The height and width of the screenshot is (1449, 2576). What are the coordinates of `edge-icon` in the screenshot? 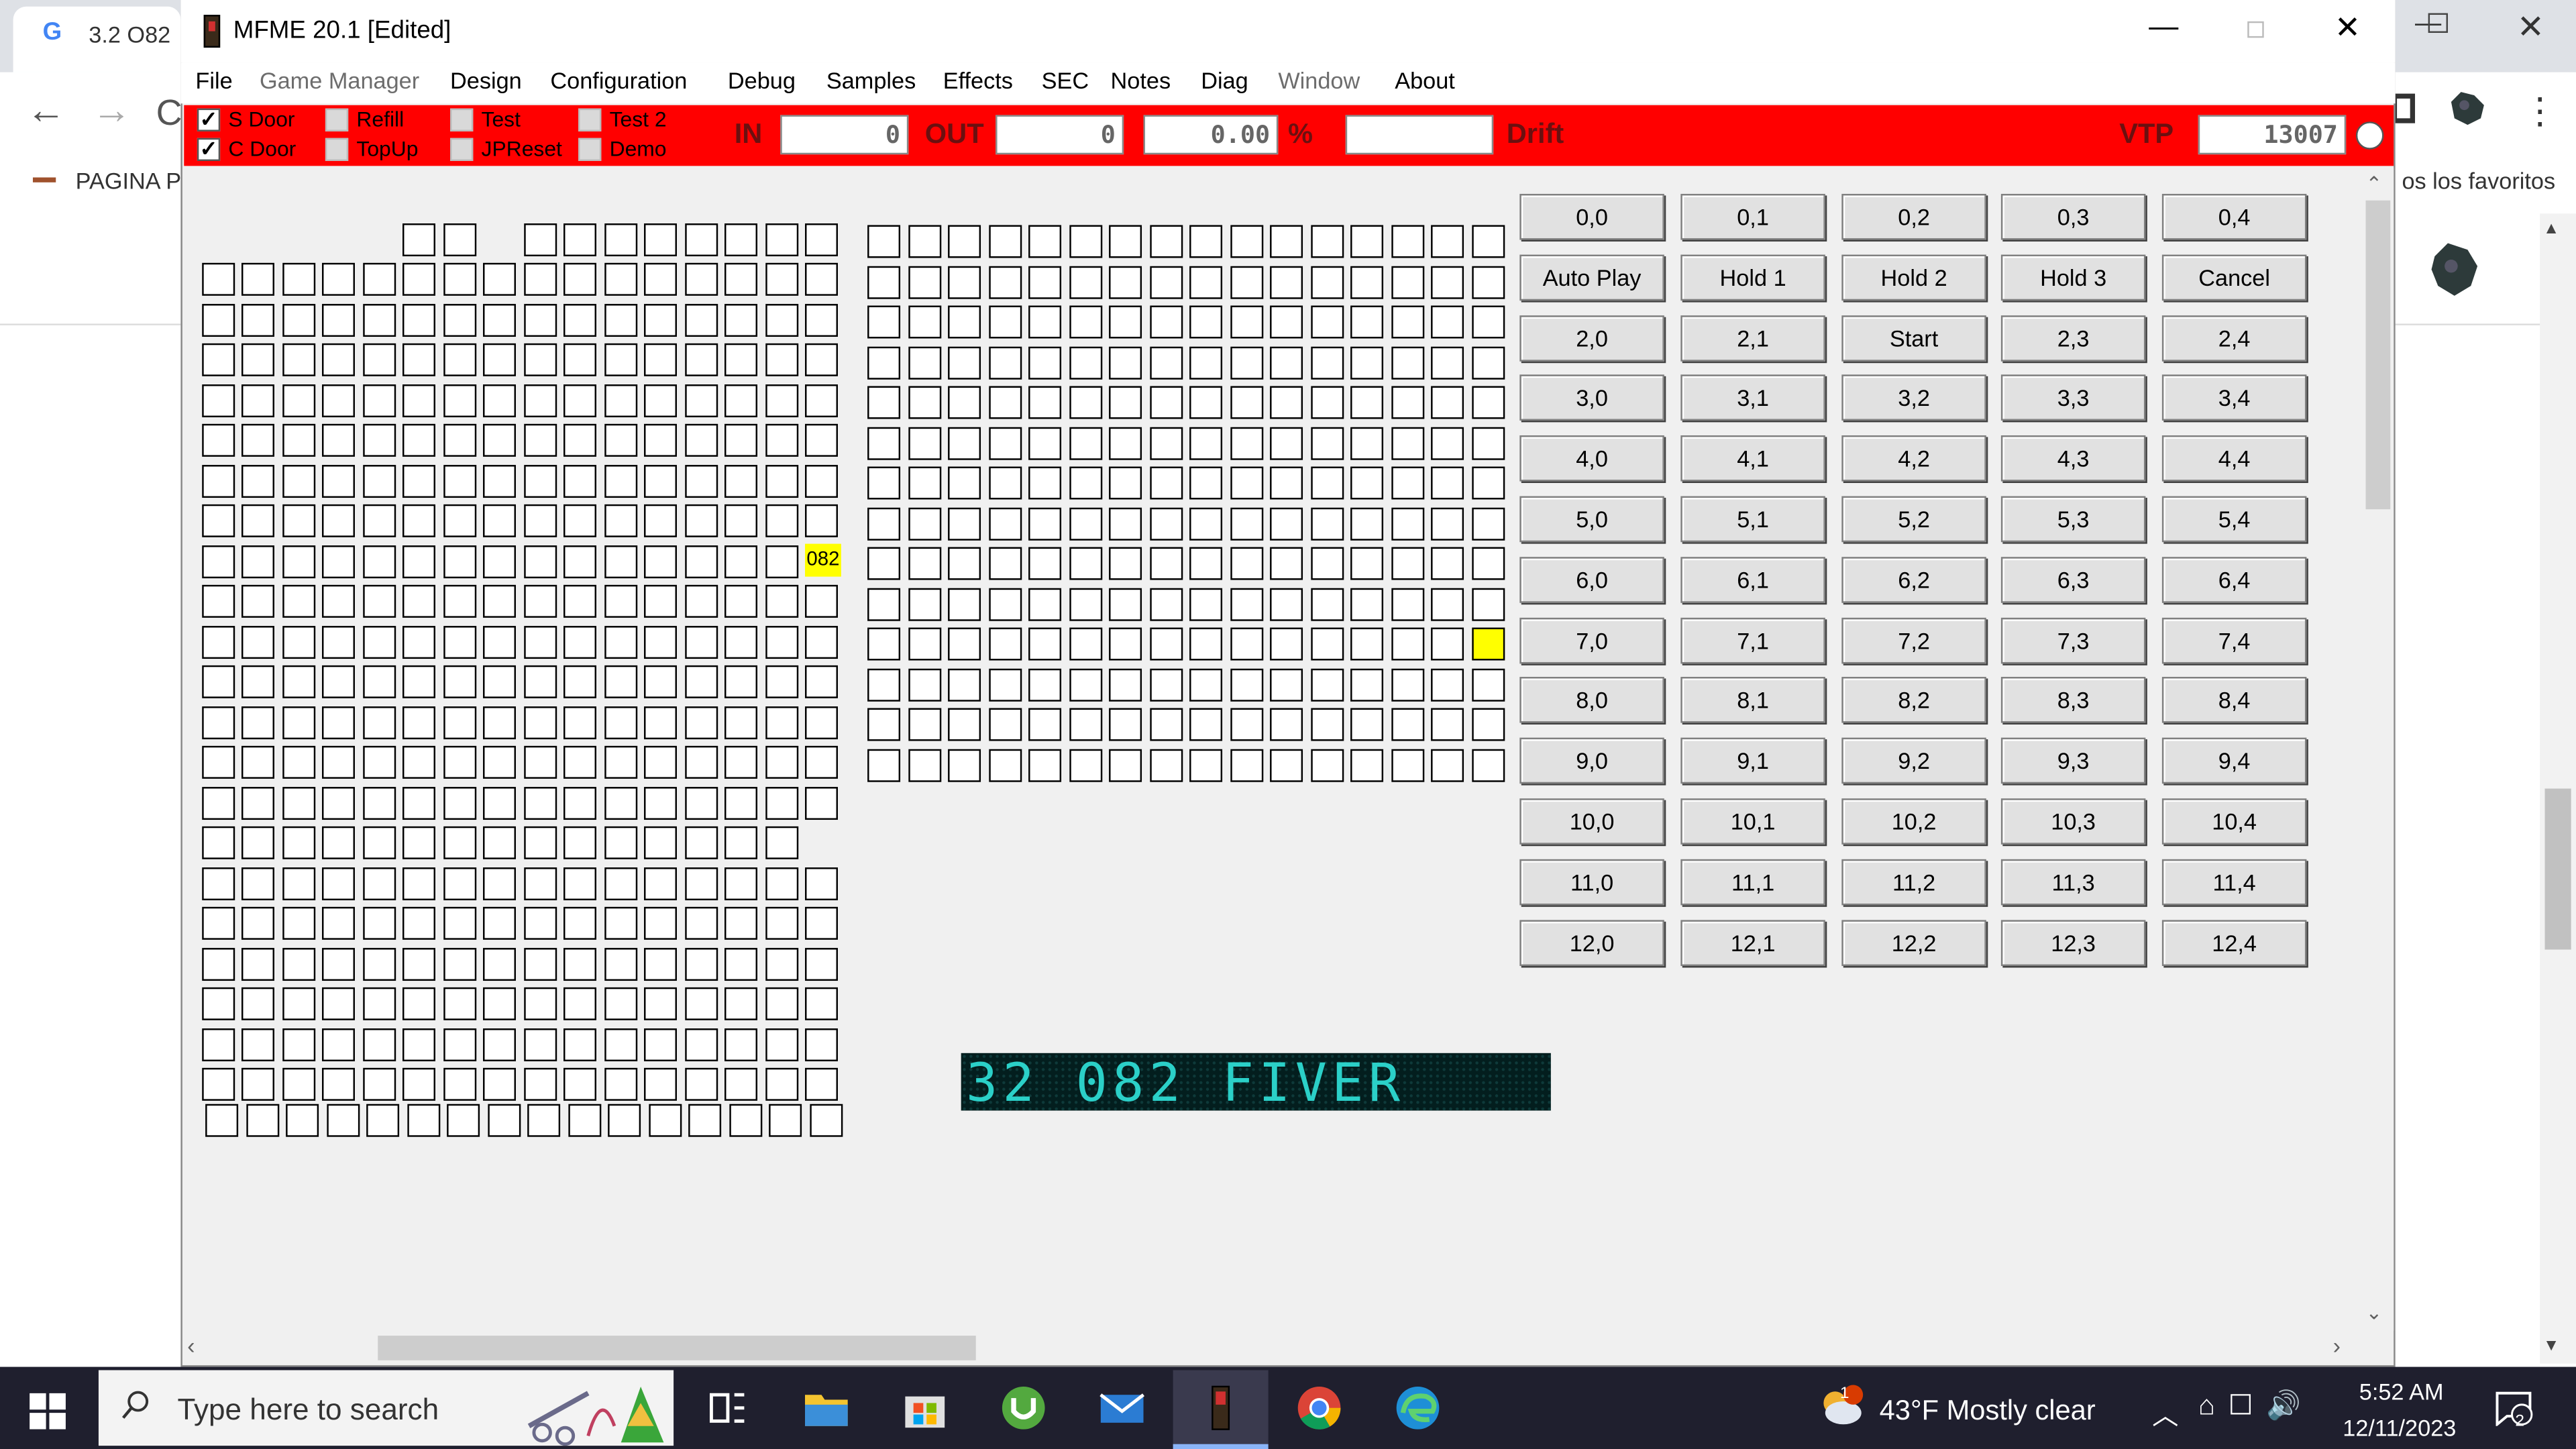 It's located at (1417, 1407).